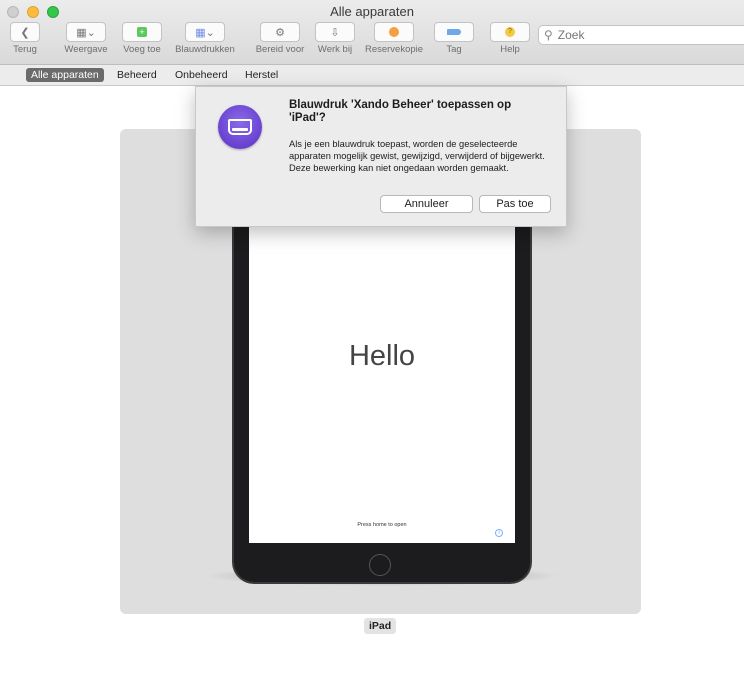 This screenshot has height=693, width=744. Describe the element at coordinates (65, 75) in the screenshot. I see `tab-all-devices: Alle apparaten` at that location.